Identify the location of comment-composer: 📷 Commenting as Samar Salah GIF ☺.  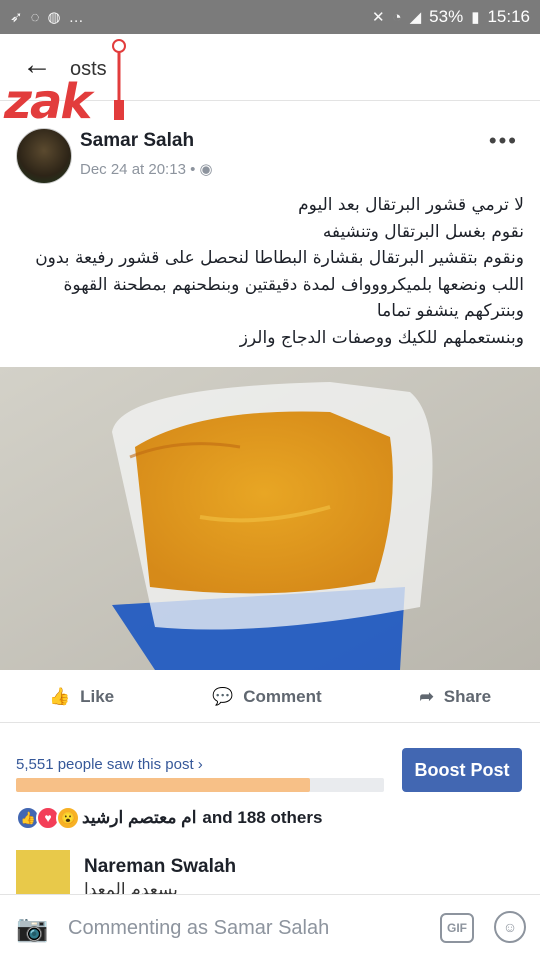
(270, 927).